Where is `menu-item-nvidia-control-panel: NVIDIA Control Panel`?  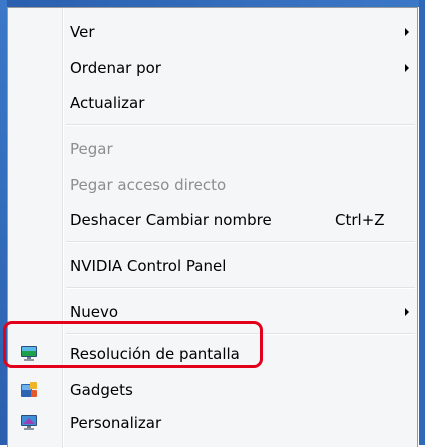 menu-item-nvidia-control-panel: NVIDIA Control Panel is located at coordinates (212, 266).